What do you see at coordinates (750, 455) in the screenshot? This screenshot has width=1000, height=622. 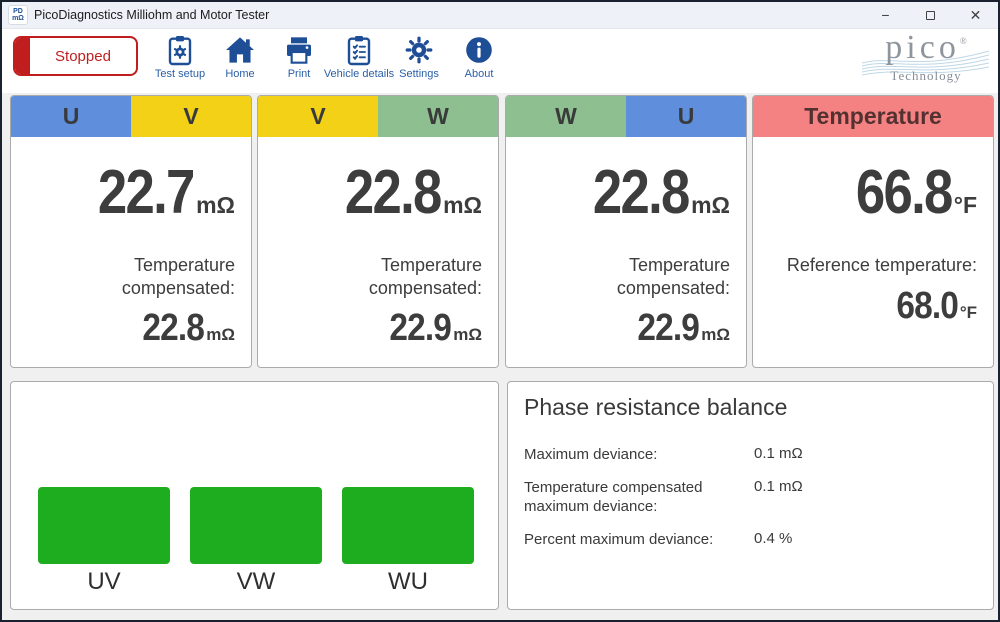 I see `balance-row-max-deviance: Maximum deviance: 0.1 mΩ` at bounding box center [750, 455].